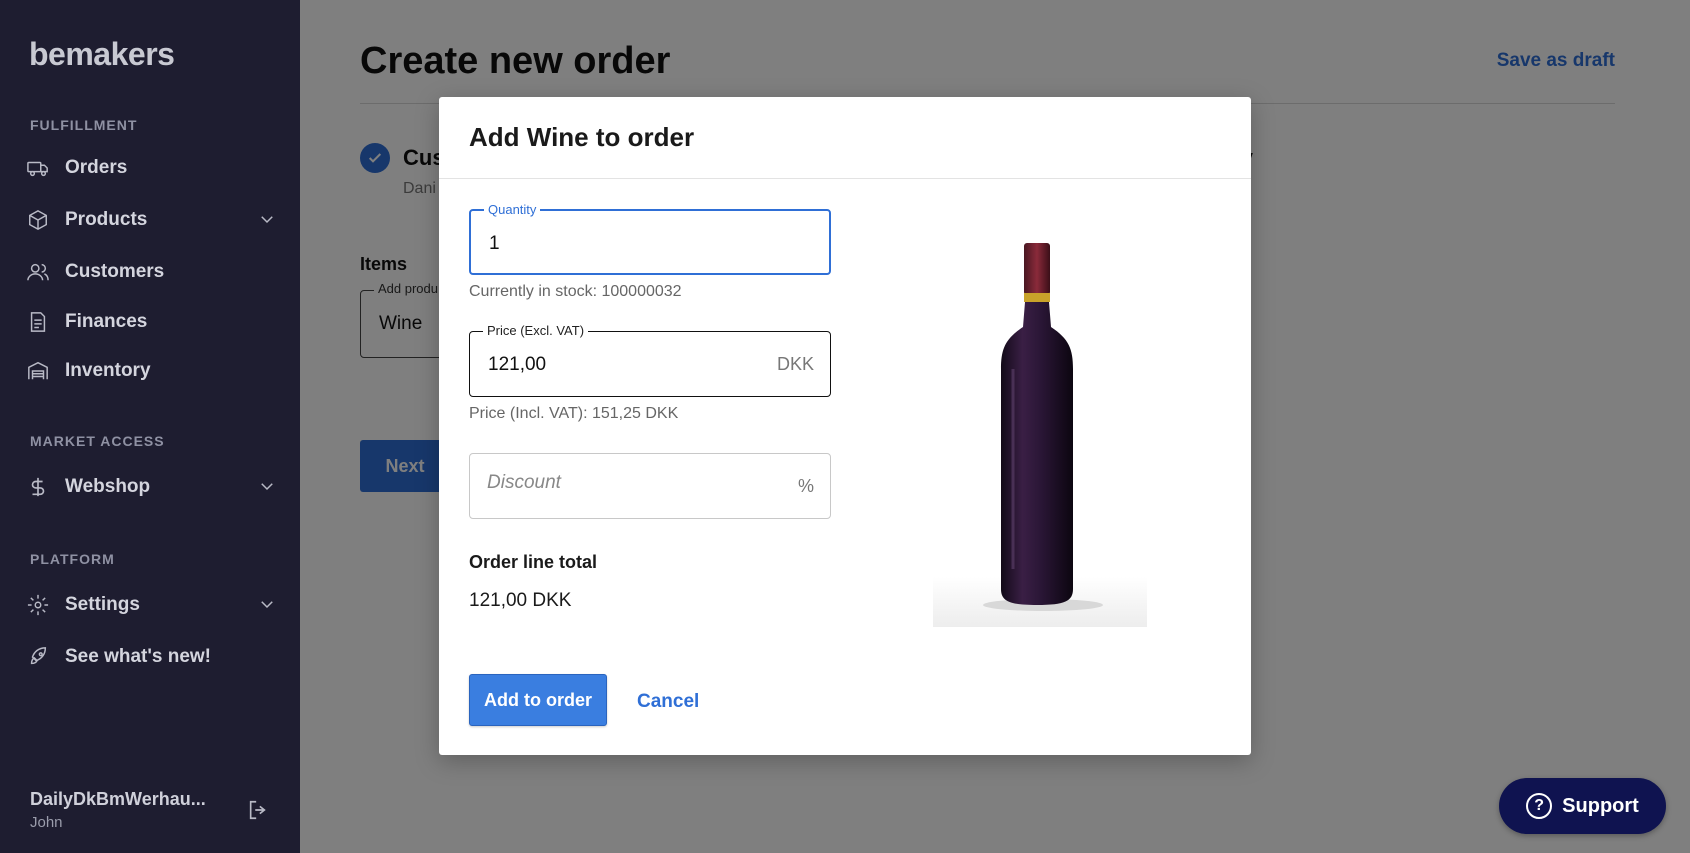 This screenshot has width=1690, height=853. What do you see at coordinates (138, 656) in the screenshot?
I see `sidebar-item-label: See what's new!` at bounding box center [138, 656].